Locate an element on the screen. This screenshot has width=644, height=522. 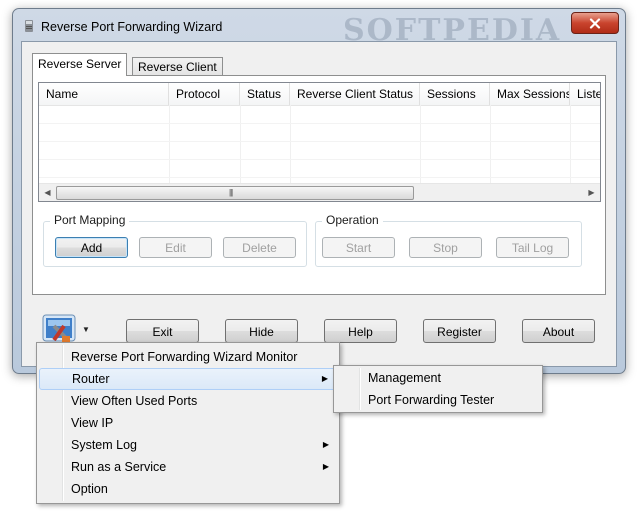
router-submenu: Management Port Forwarding Tester is located at coordinates (438, 389).